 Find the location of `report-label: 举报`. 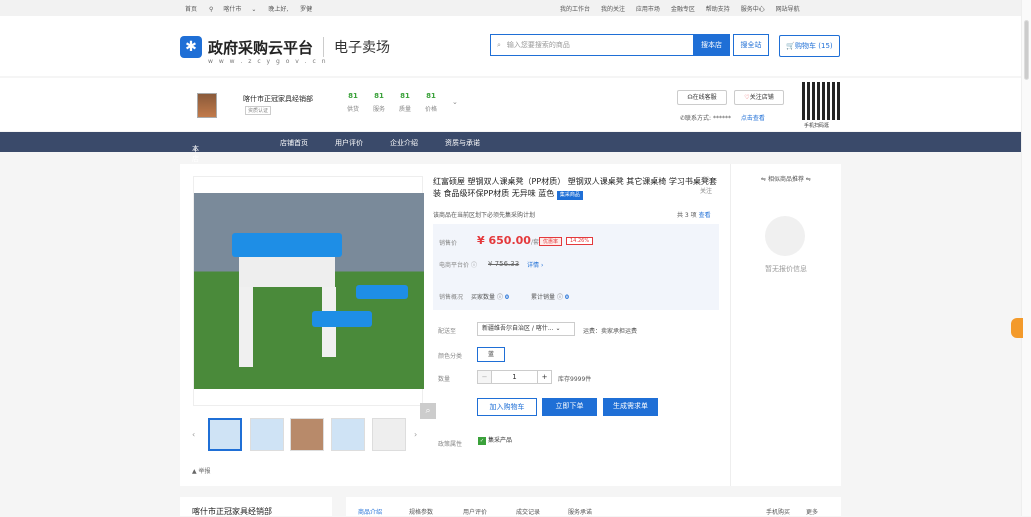

report-label: 举报 is located at coordinates (204, 471).